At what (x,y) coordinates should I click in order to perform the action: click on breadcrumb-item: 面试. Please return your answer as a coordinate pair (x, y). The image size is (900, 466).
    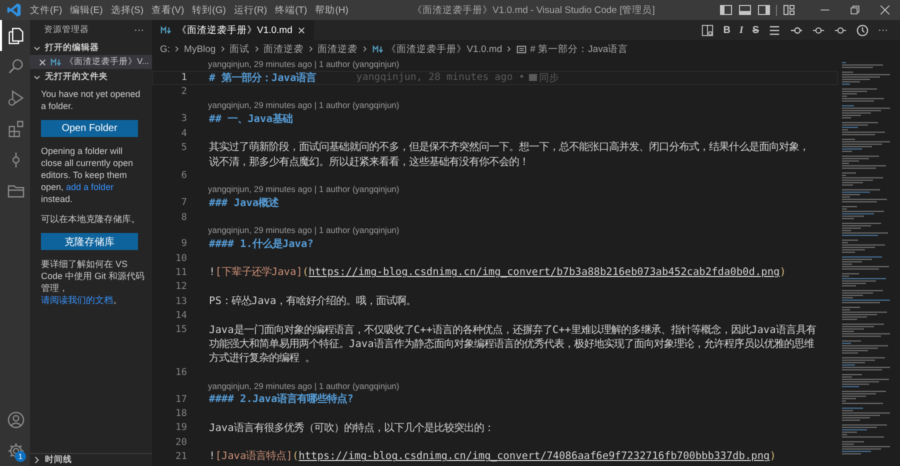
    Looking at the image, I should click on (240, 49).